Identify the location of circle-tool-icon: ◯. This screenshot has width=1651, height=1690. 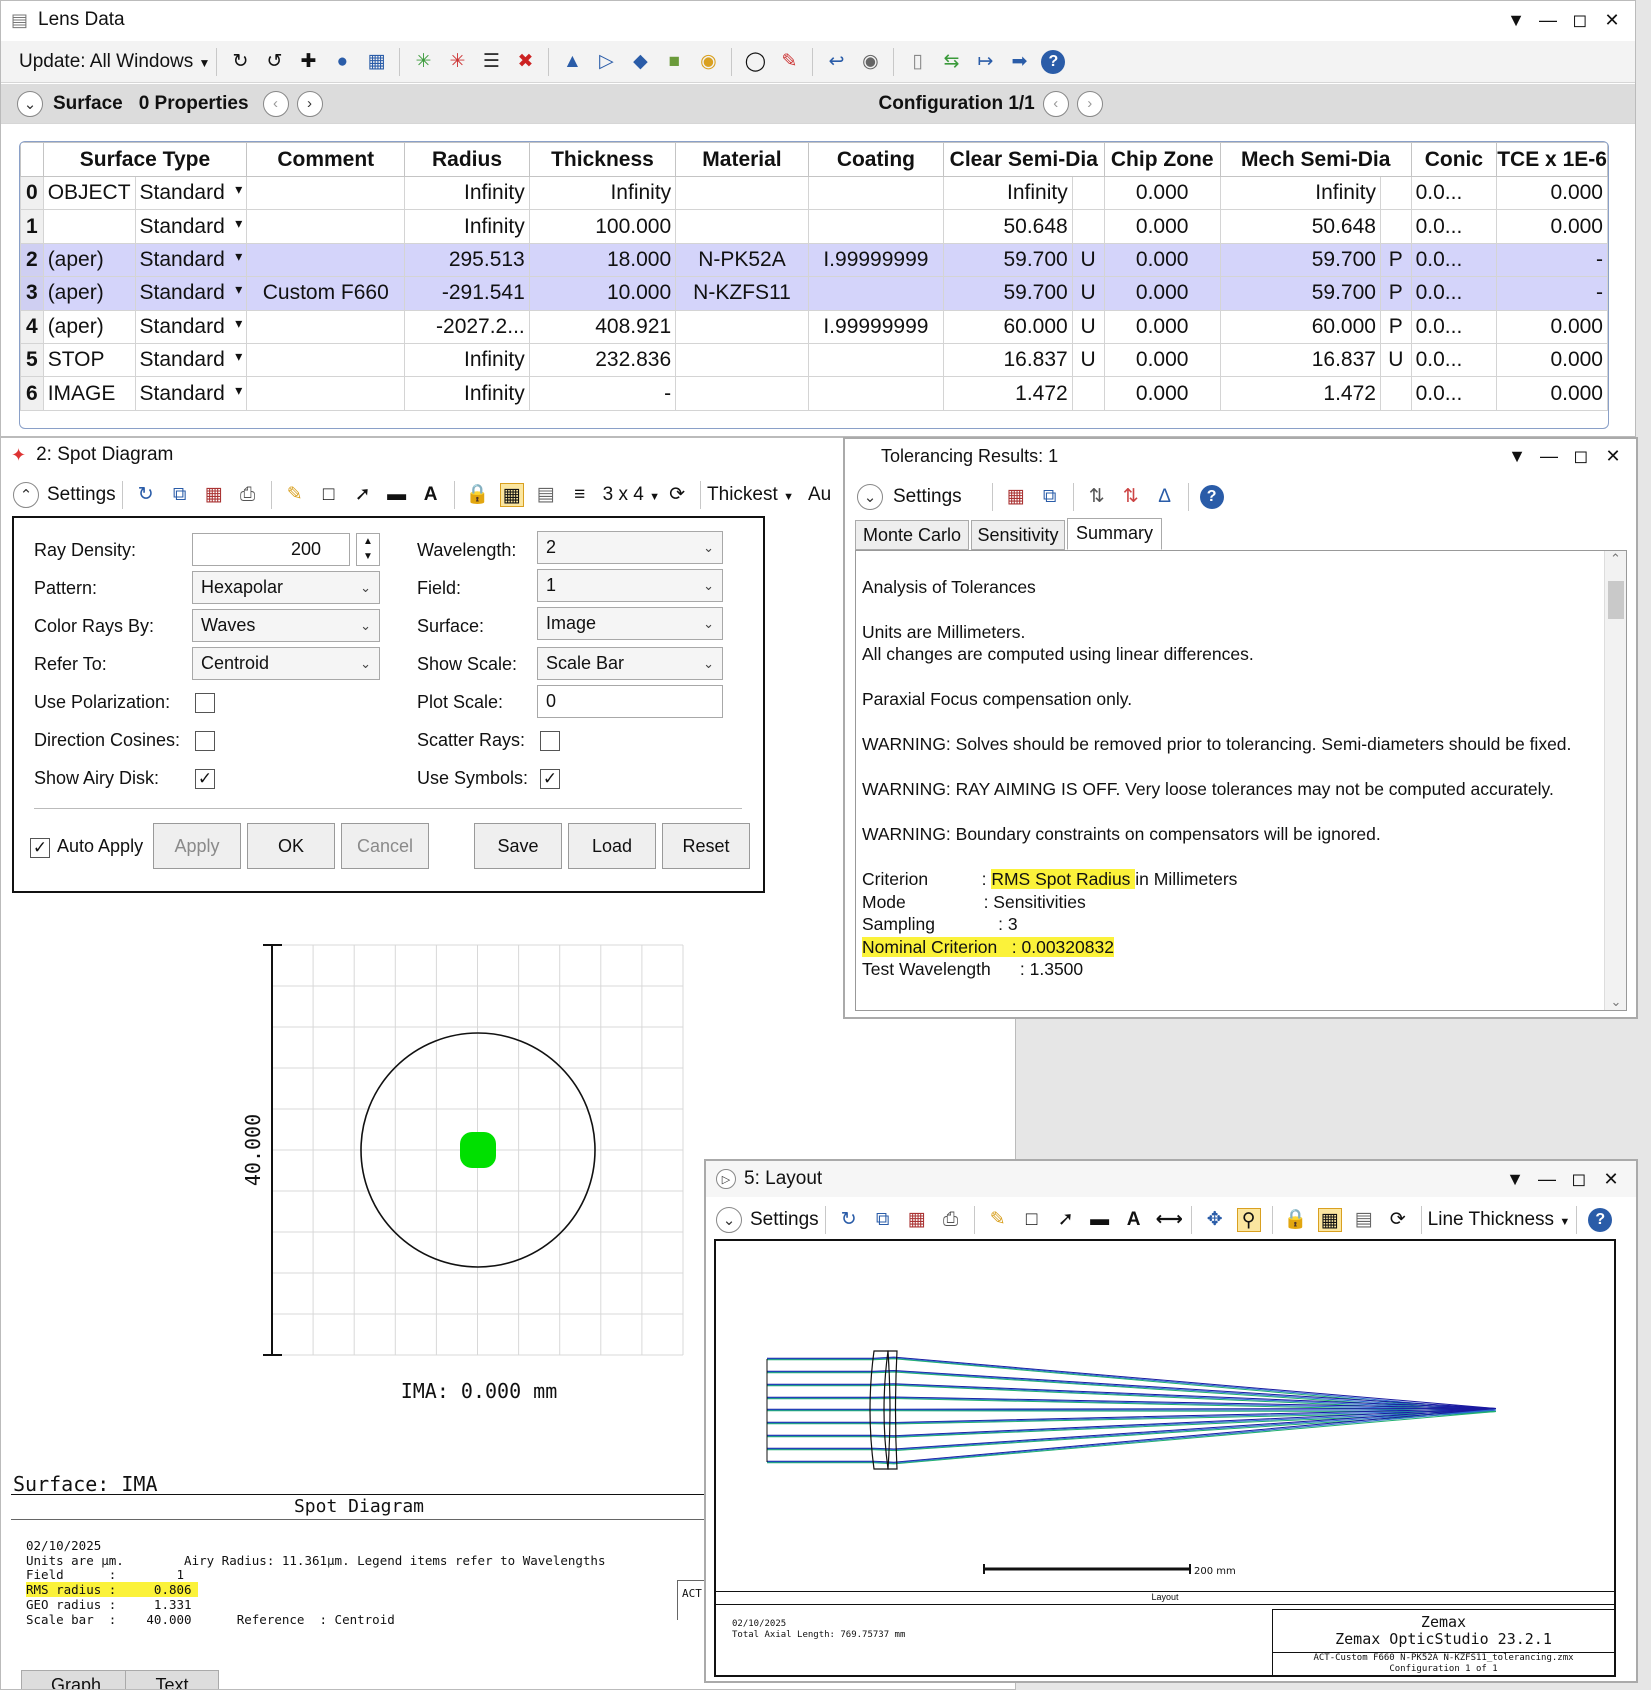
(755, 62).